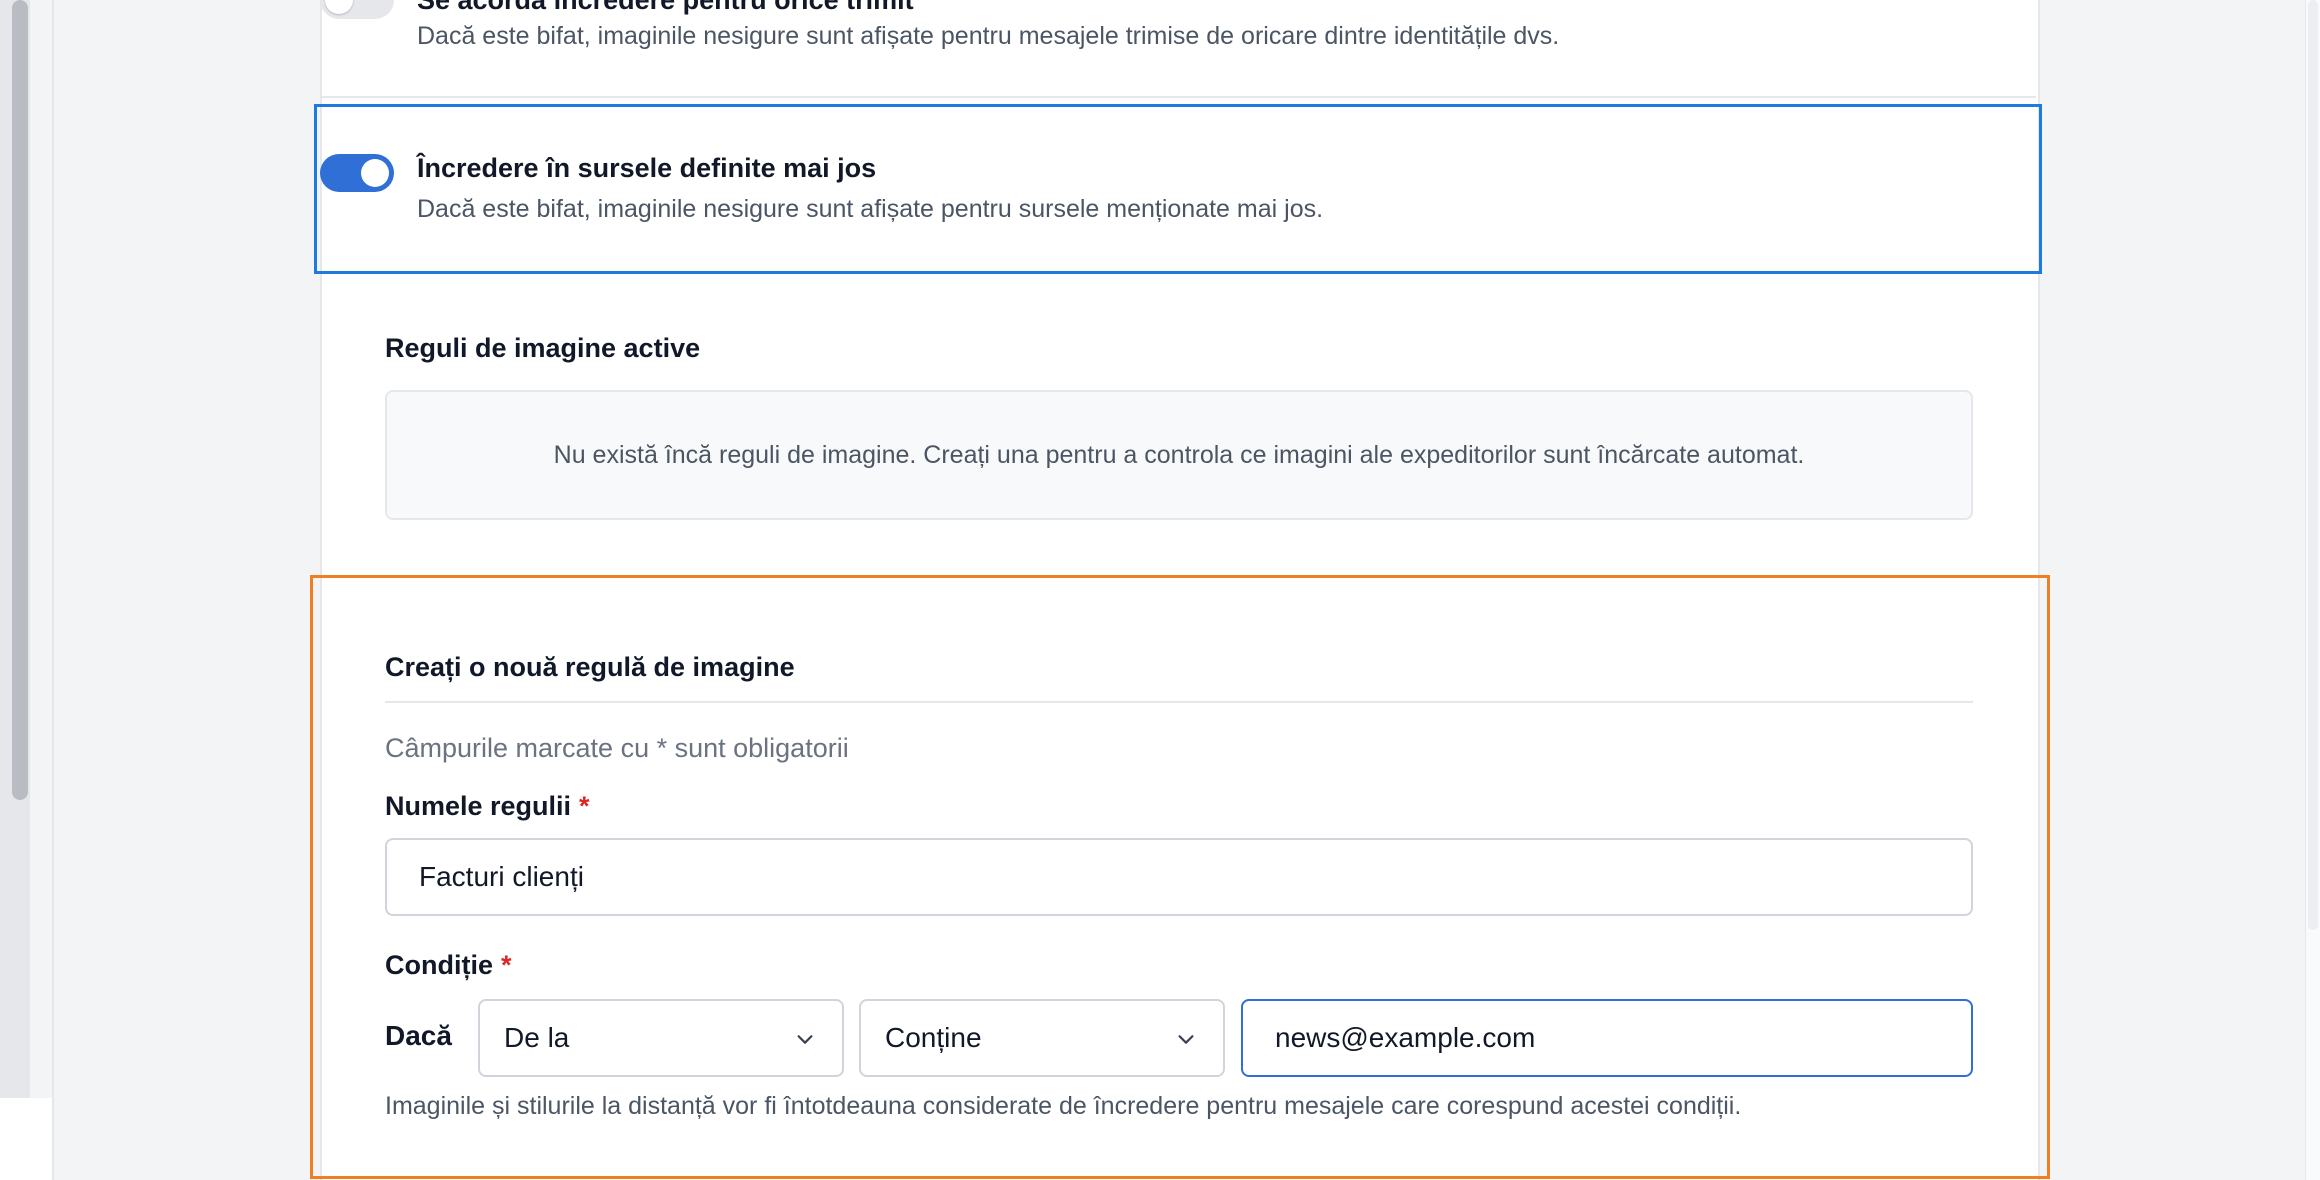 Image resolution: width=2320 pixels, height=1180 pixels. Describe the element at coordinates (26, 1139) in the screenshot. I see `left-corner` at that location.